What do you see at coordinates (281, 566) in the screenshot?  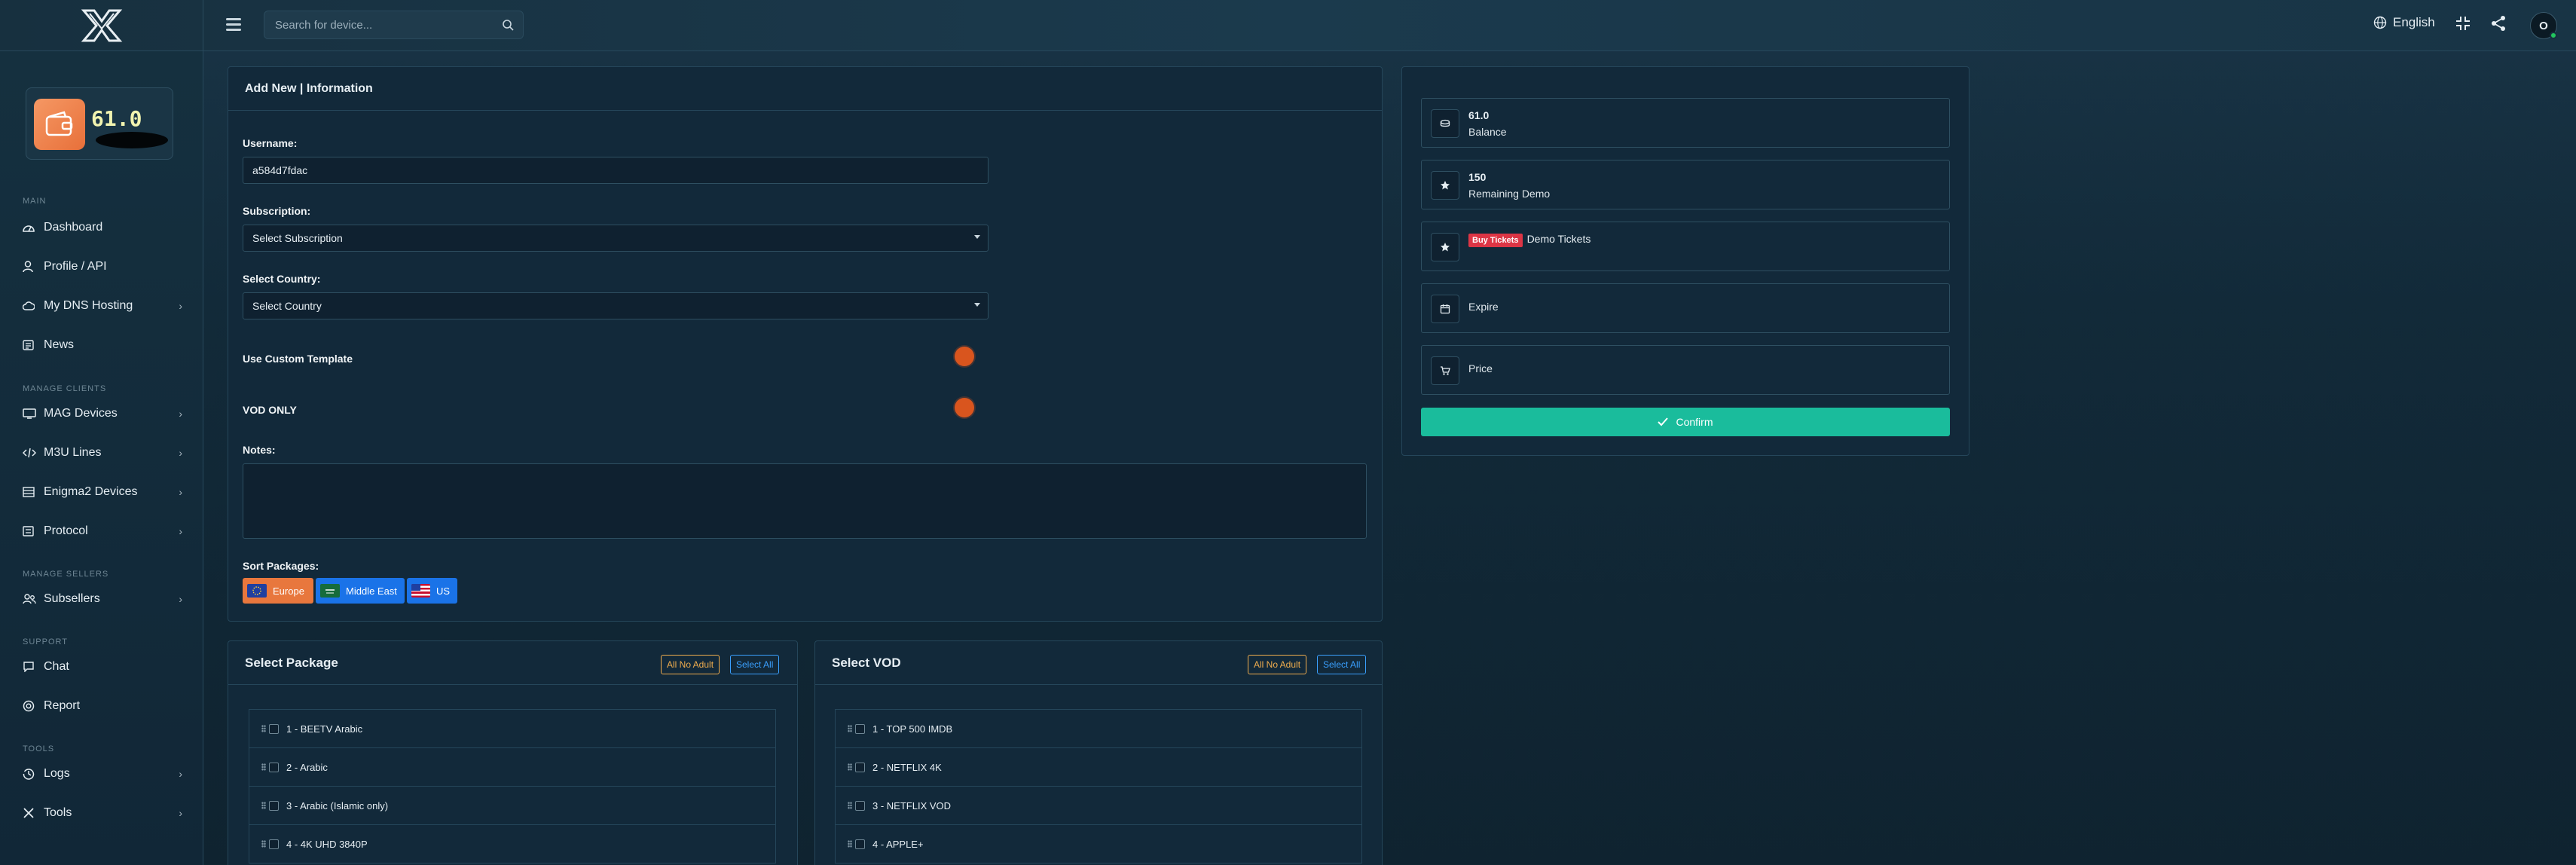 I see `sort-packages-label: Sort Packages:` at bounding box center [281, 566].